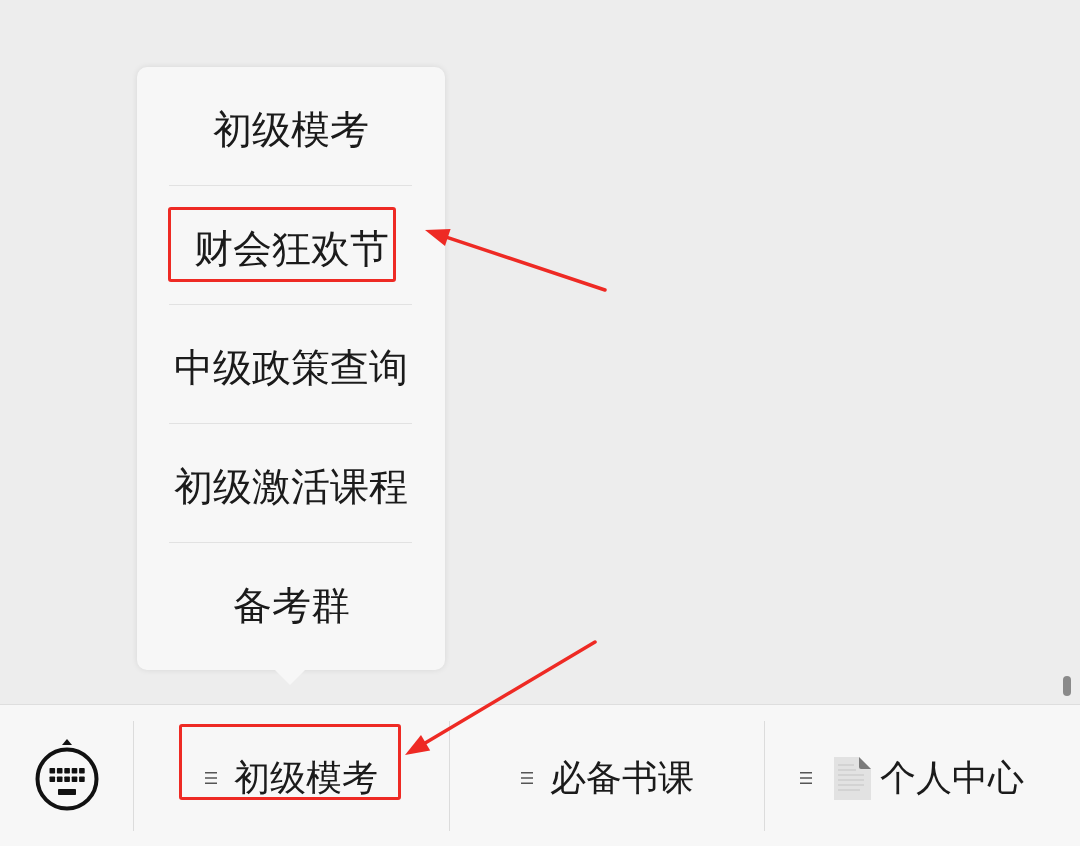 The height and width of the screenshot is (846, 1080). Describe the element at coordinates (291, 483) in the screenshot. I see `menu-item: 初级激活课程` at that location.